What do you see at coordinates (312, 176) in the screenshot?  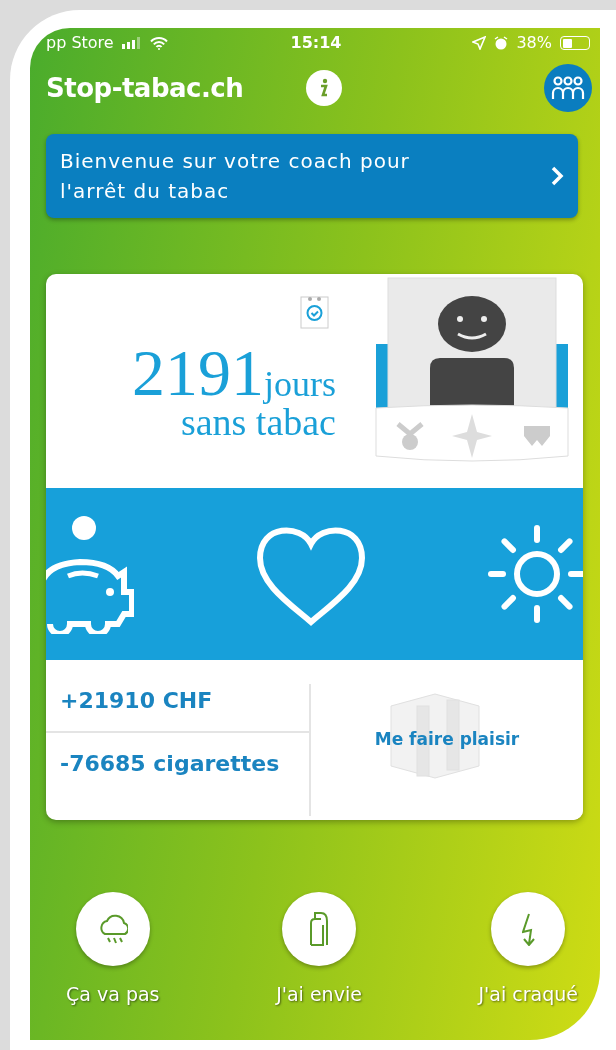 I see `welcome-message-banner: Bienvenue sur votre coach pour l'arrêt du tabac` at bounding box center [312, 176].